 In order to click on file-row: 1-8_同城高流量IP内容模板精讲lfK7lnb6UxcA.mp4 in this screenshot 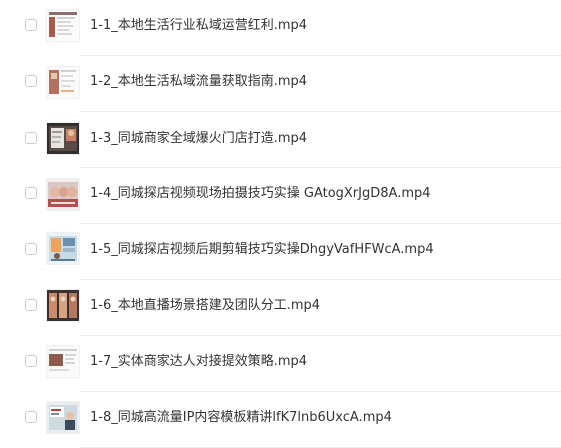, I will do `click(280, 420)`.